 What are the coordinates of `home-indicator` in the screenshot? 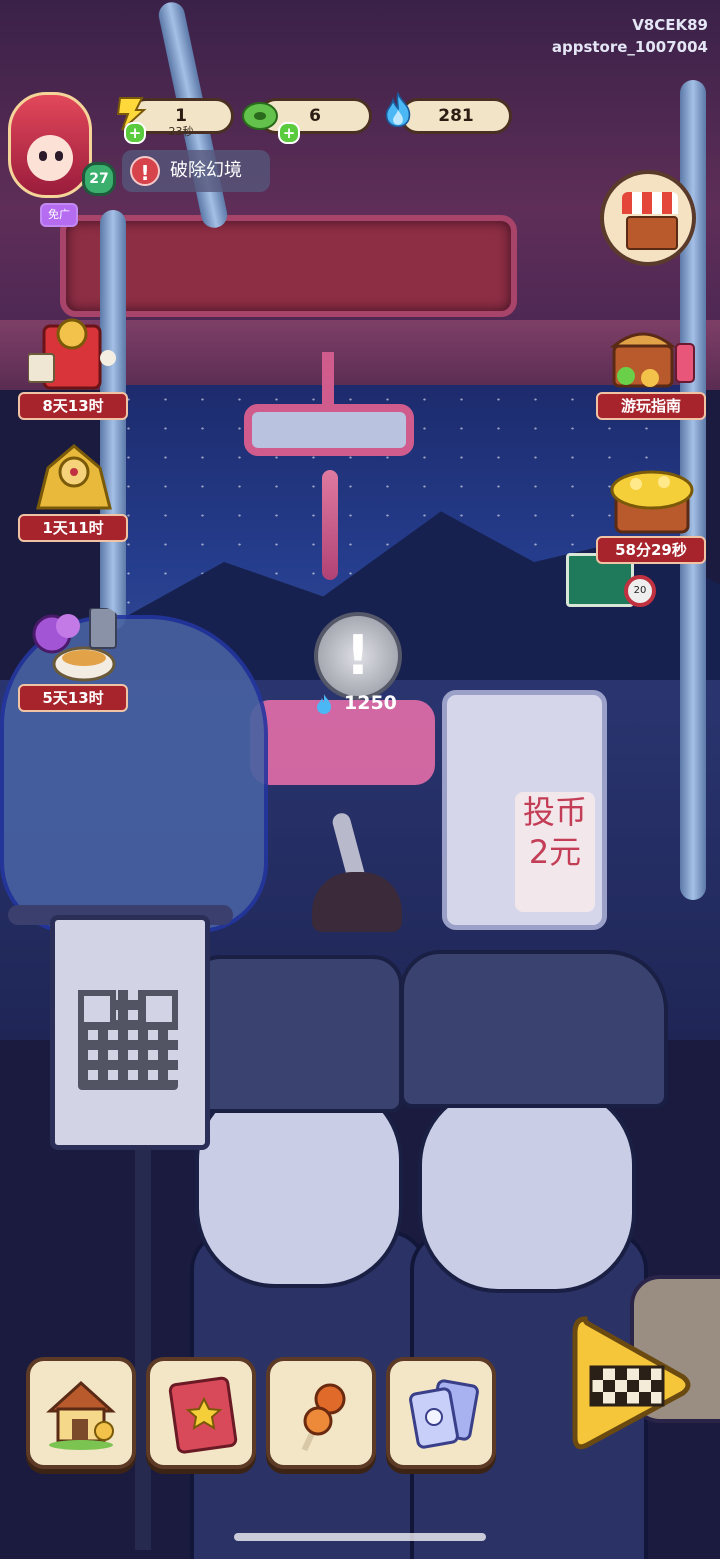 It's located at (360, 1537).